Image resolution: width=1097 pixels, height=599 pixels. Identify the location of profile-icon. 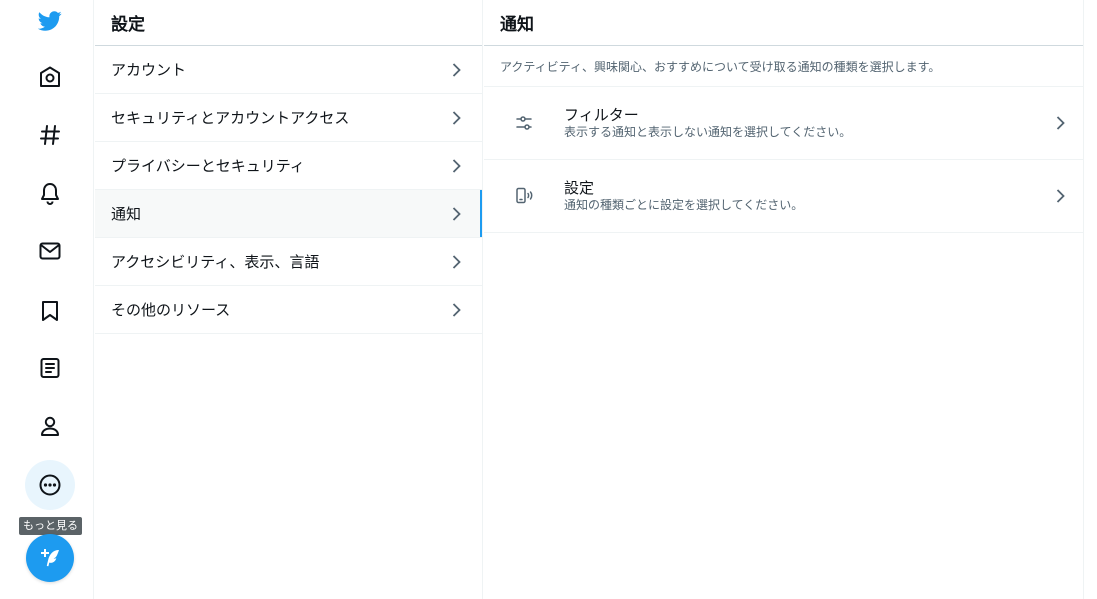
(50, 426).